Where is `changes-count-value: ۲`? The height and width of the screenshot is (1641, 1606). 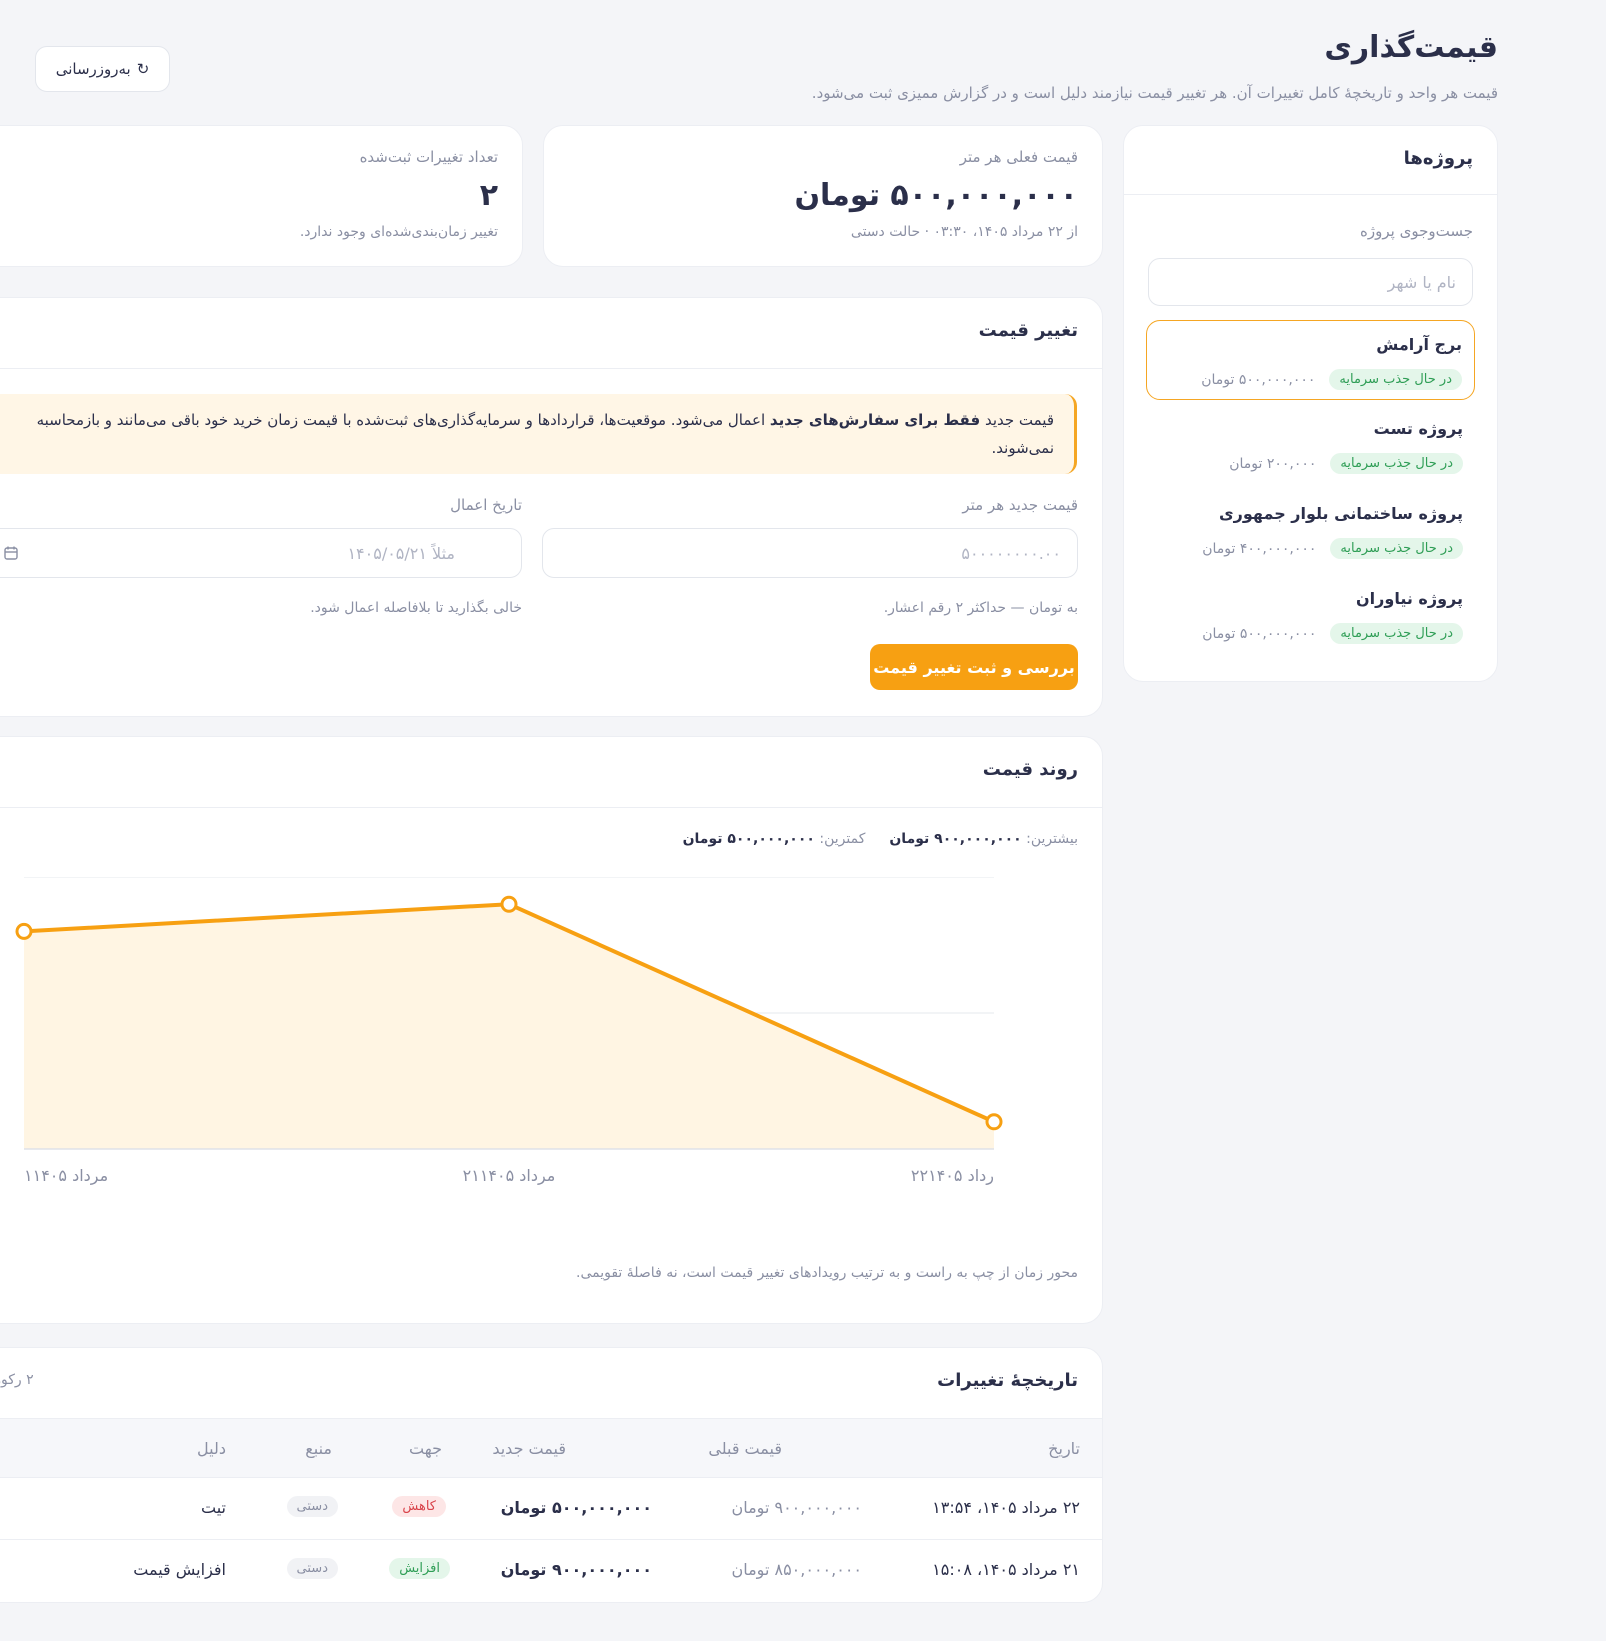
changes-count-value: ۲ is located at coordinates (488, 195).